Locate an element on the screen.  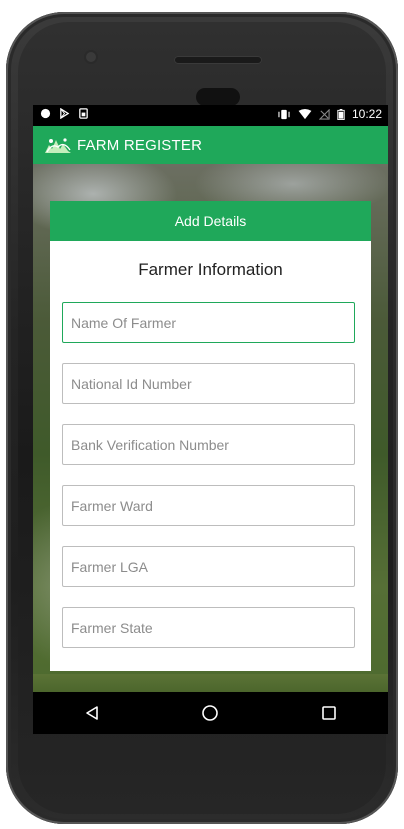
national-id-field is located at coordinates (208, 383).